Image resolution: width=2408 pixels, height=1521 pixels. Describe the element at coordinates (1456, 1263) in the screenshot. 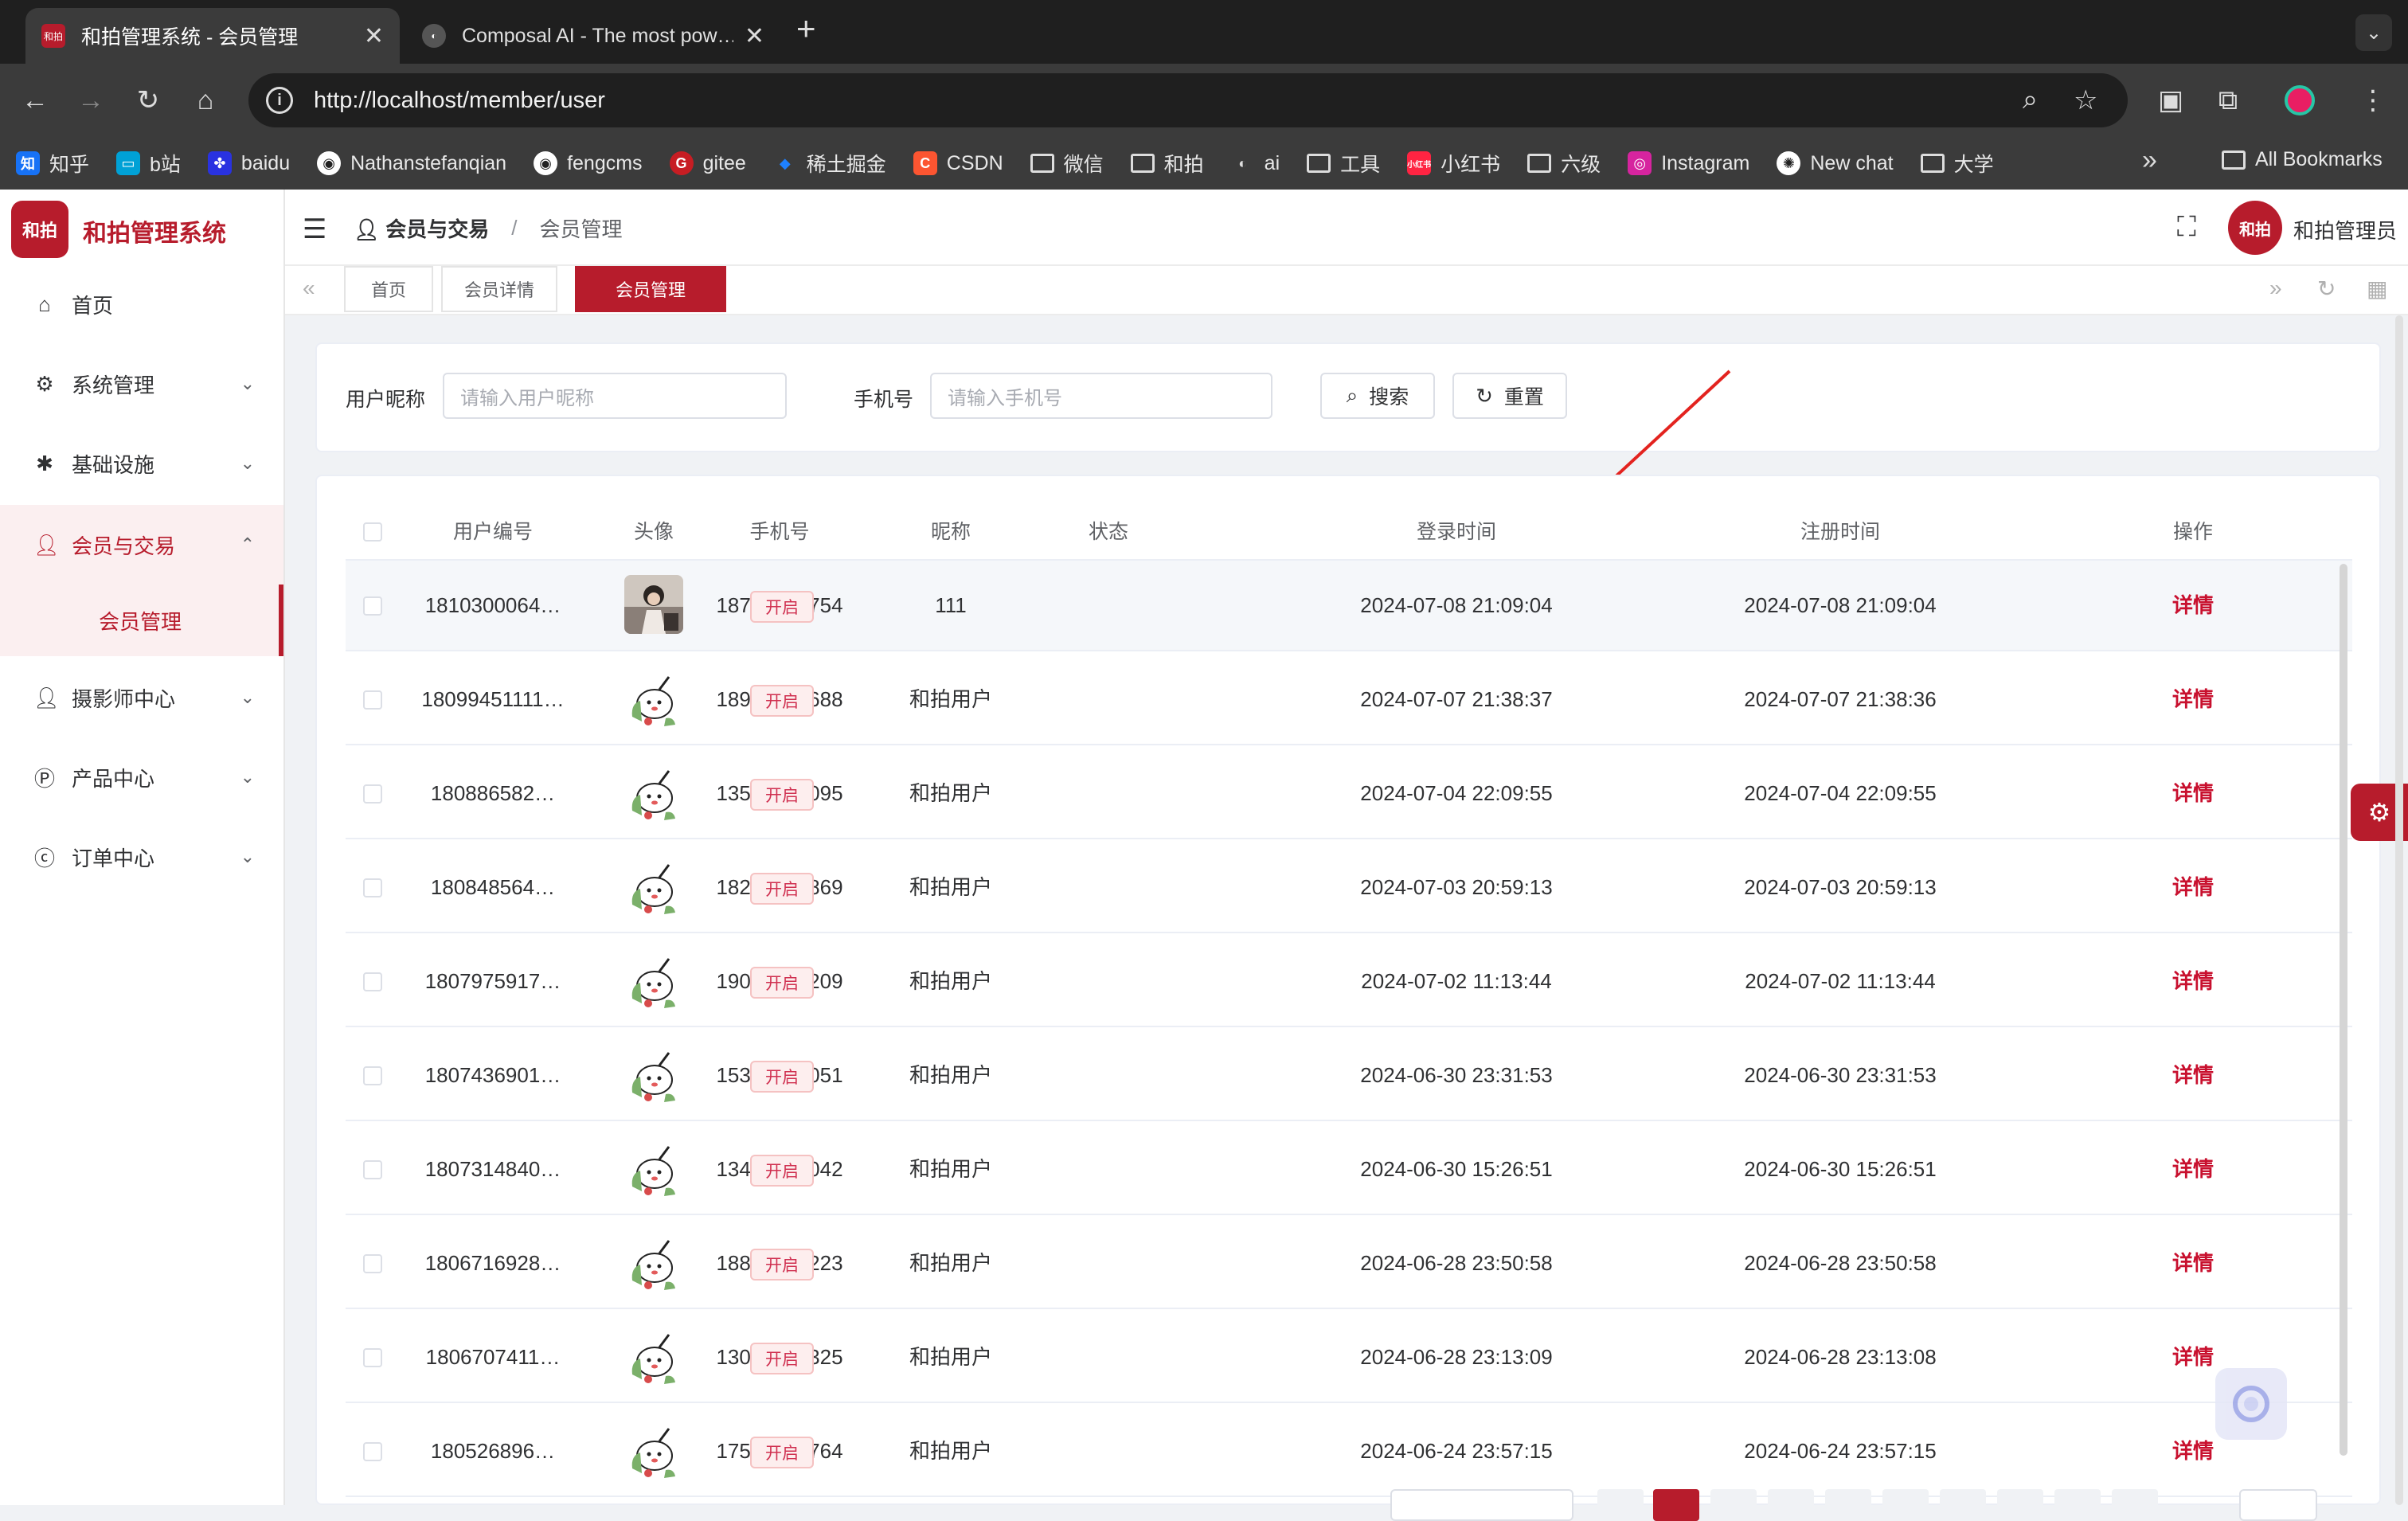

I see `login-time-cell: 2024-06-28 23:50:58` at that location.